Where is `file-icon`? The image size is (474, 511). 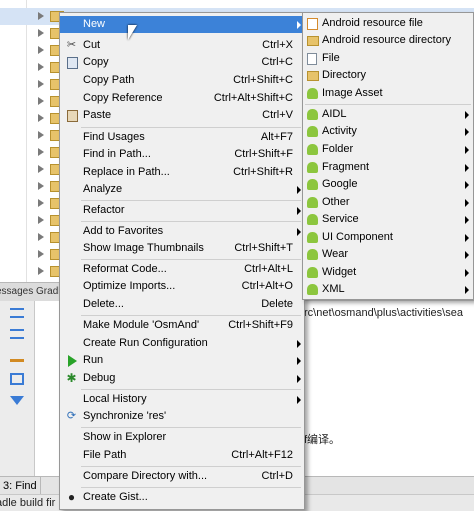
file-icon is located at coordinates (312, 59).